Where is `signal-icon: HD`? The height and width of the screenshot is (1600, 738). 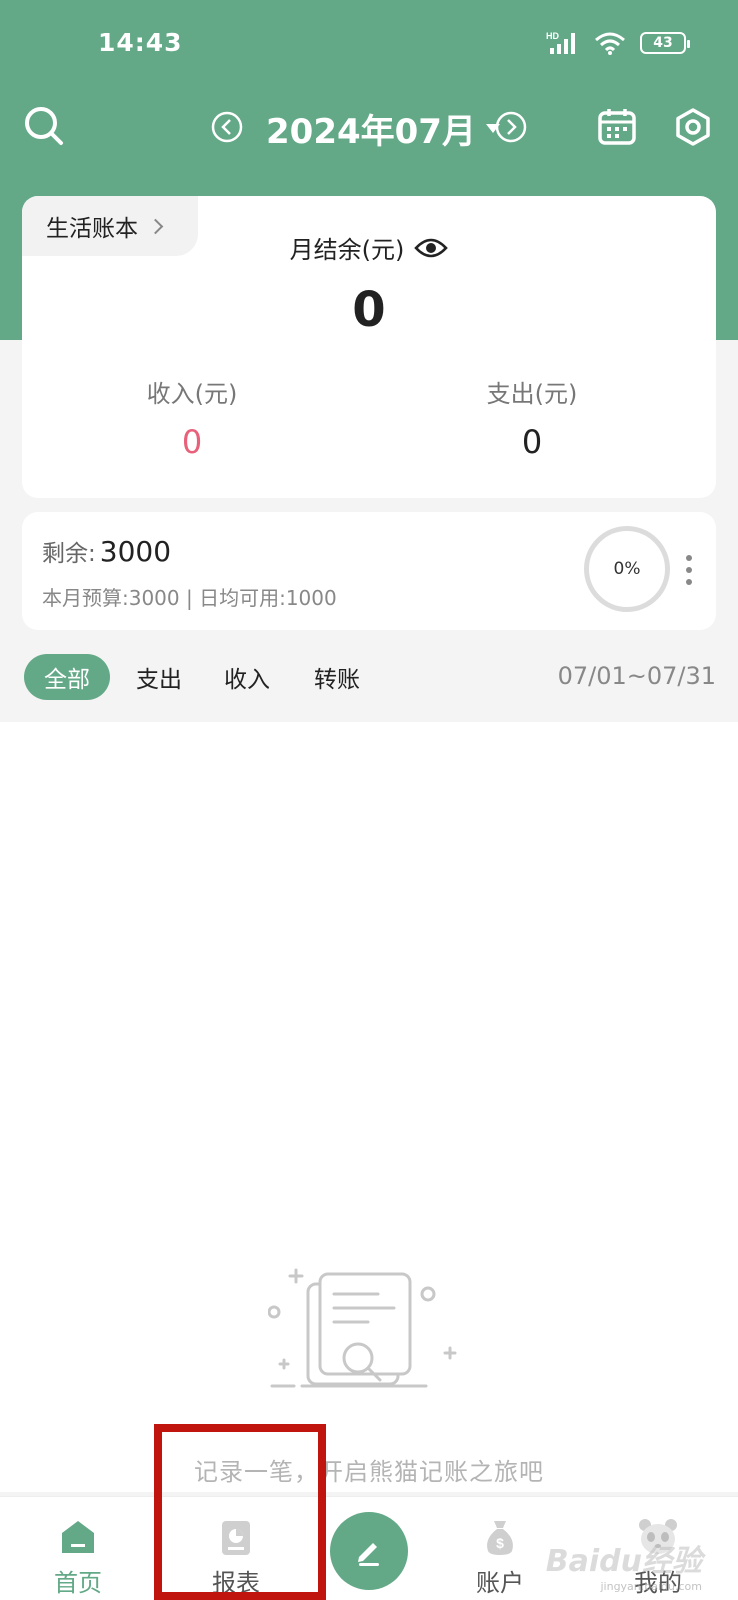 signal-icon: HD is located at coordinates (560, 42).